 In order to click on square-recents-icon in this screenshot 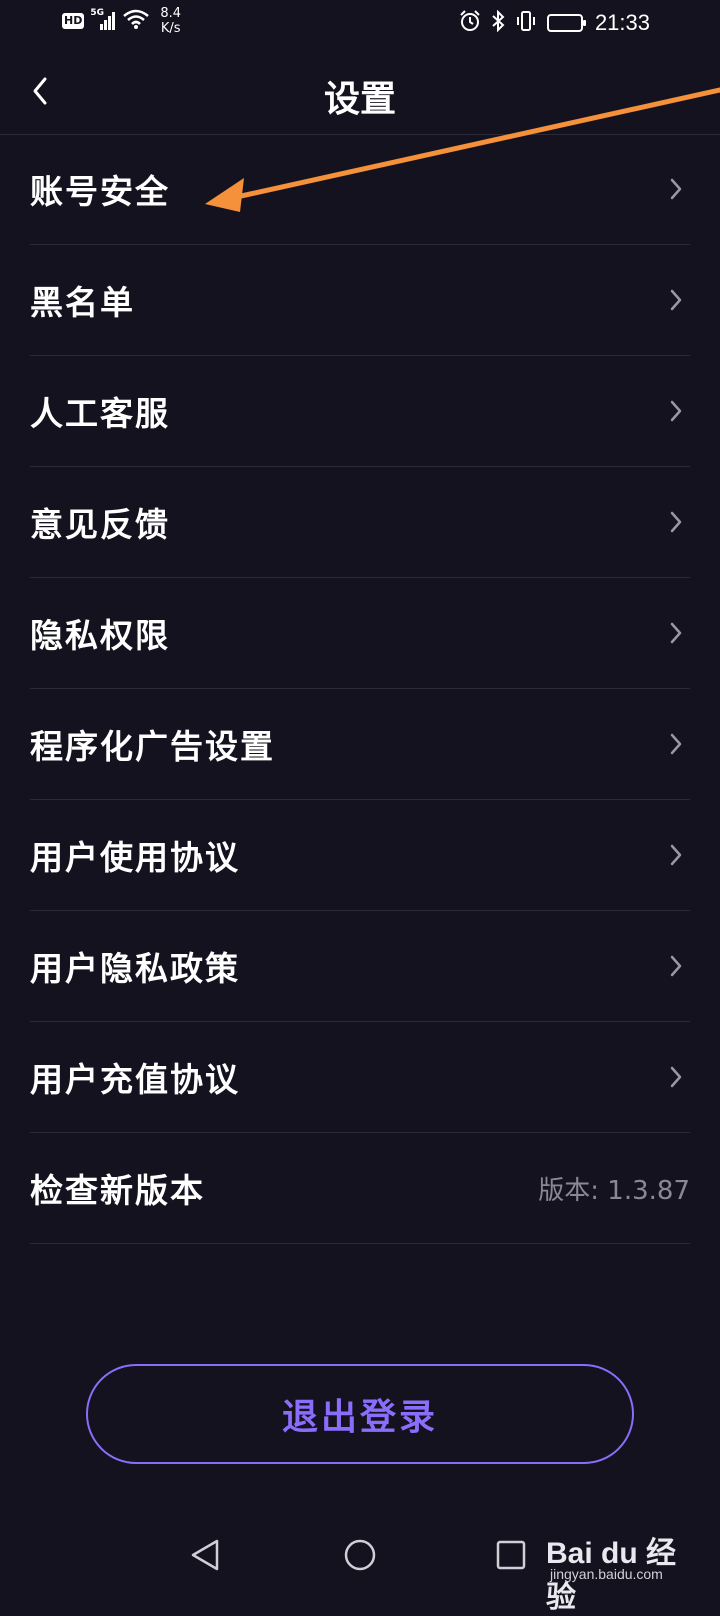, I will do `click(511, 1555)`.